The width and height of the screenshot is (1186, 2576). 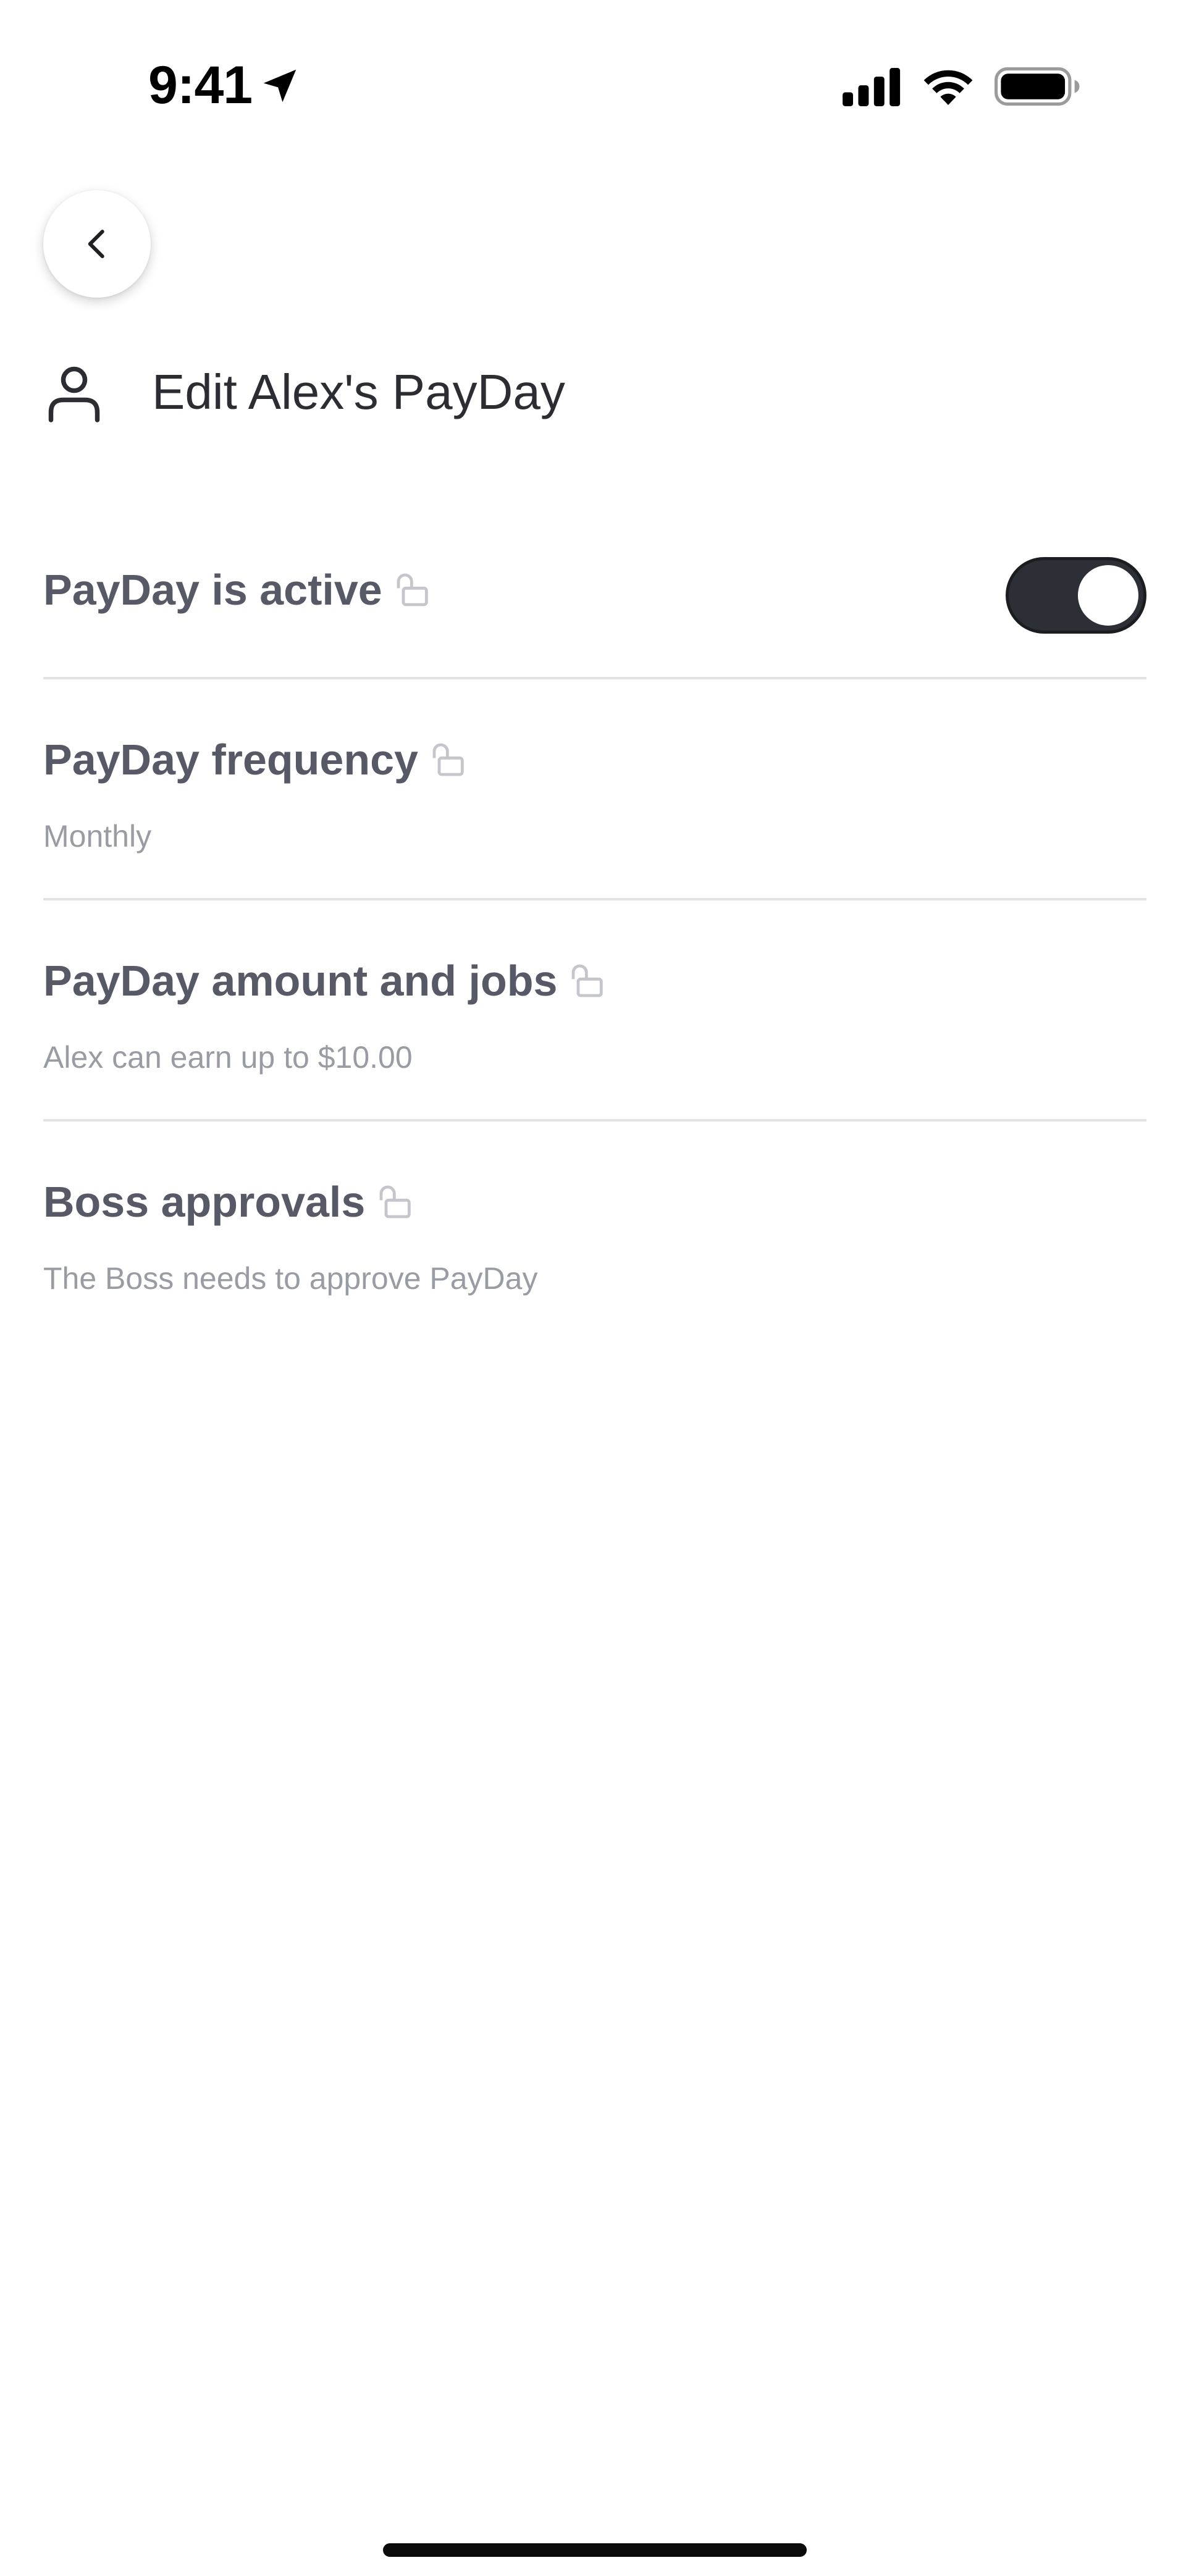 I want to click on setting-title-amount: PayDay amount and jobs, so click(x=300, y=981).